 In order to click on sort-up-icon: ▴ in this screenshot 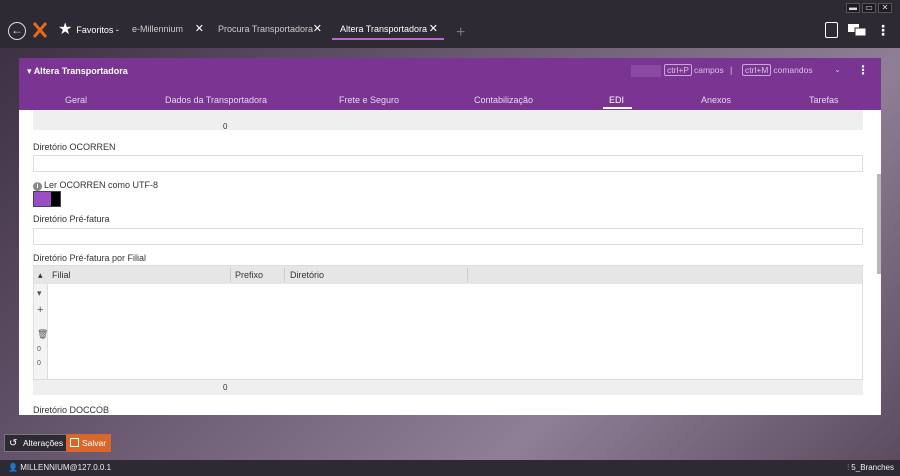, I will do `click(40, 275)`.